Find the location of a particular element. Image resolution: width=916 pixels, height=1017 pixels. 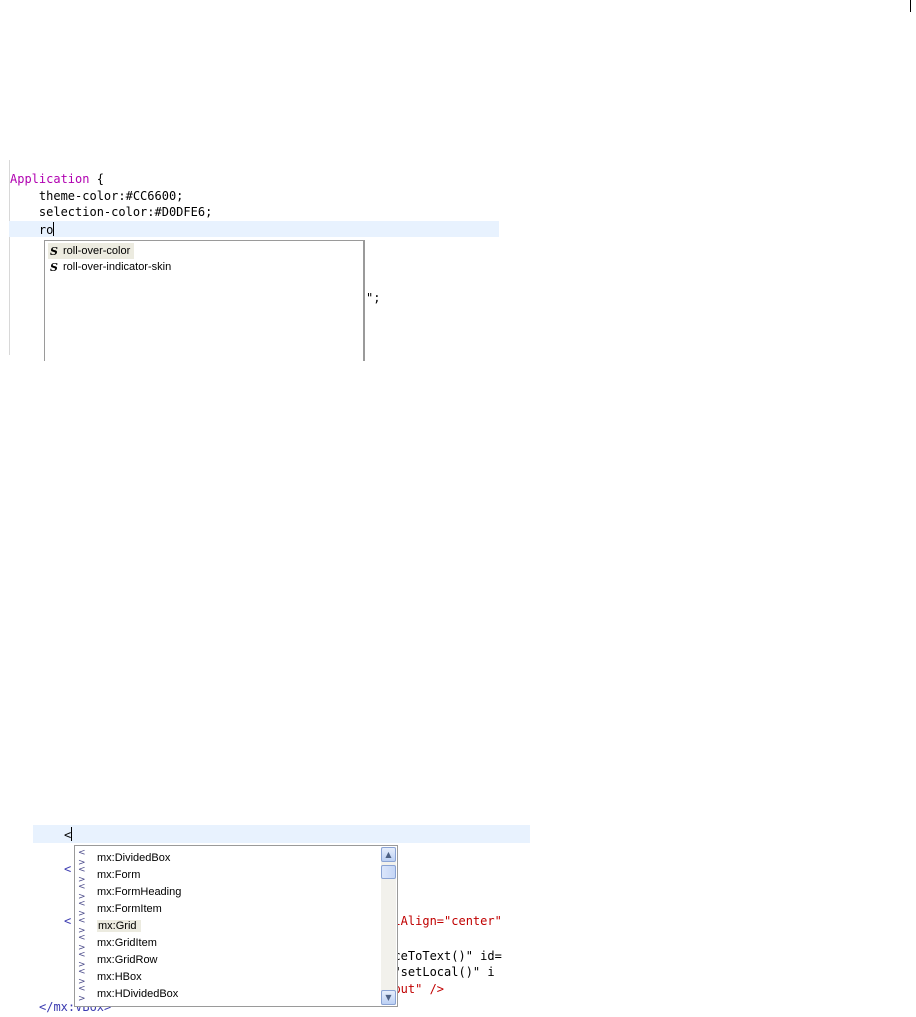

completion-item: < > mx:HDividedBox is located at coordinates (128, 993).